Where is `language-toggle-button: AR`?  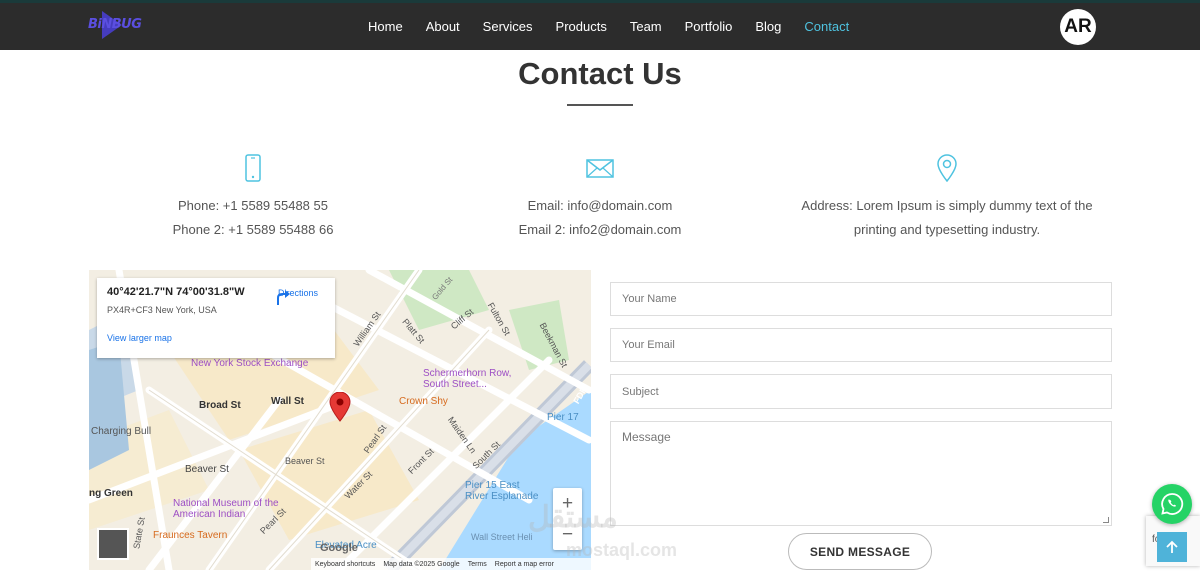
language-toggle-button: AR is located at coordinates (1078, 27).